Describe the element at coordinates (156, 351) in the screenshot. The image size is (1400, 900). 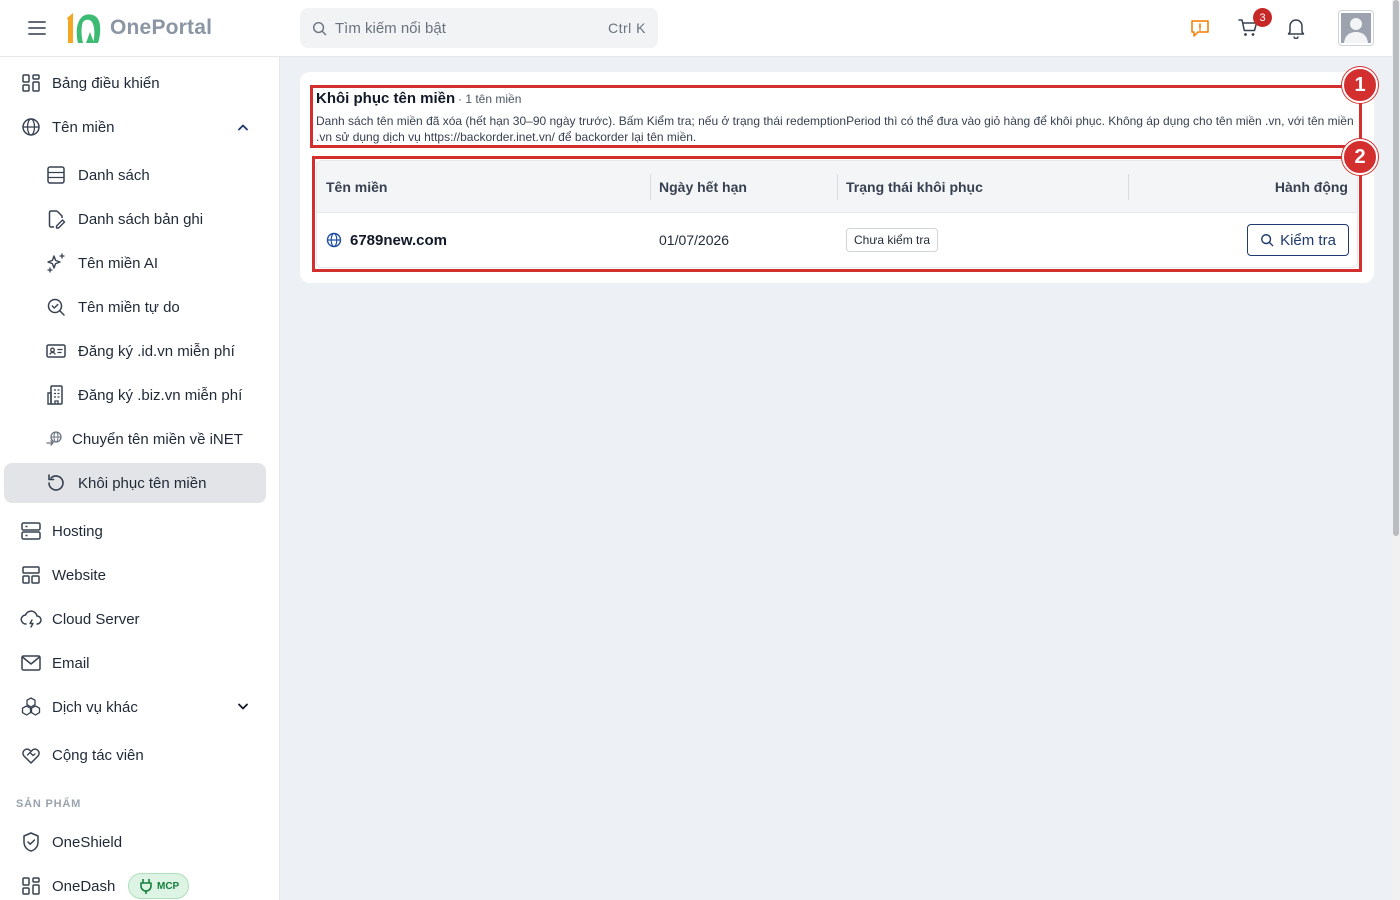
I see `sidebar-item-label: Đăng ký .id.vn miễn phí` at that location.